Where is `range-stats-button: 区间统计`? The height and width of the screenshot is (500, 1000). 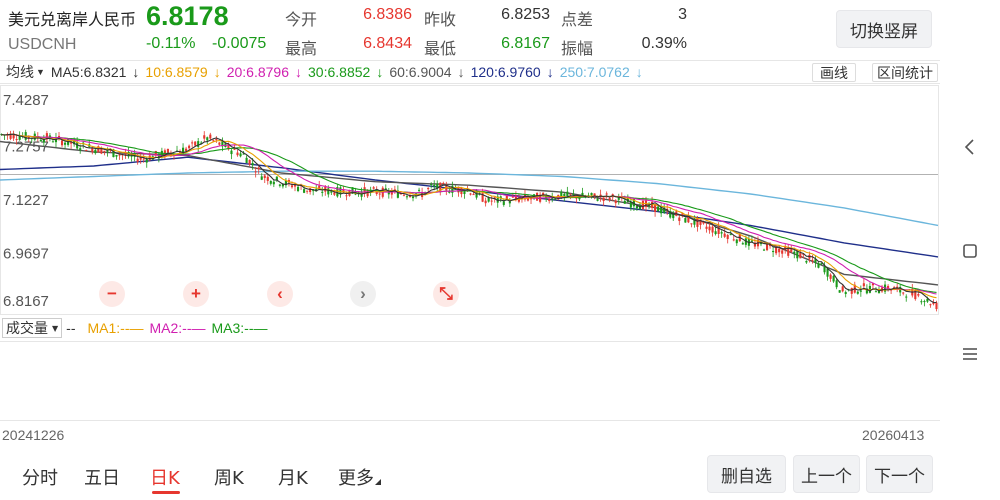 range-stats-button: 区间统计 is located at coordinates (905, 72).